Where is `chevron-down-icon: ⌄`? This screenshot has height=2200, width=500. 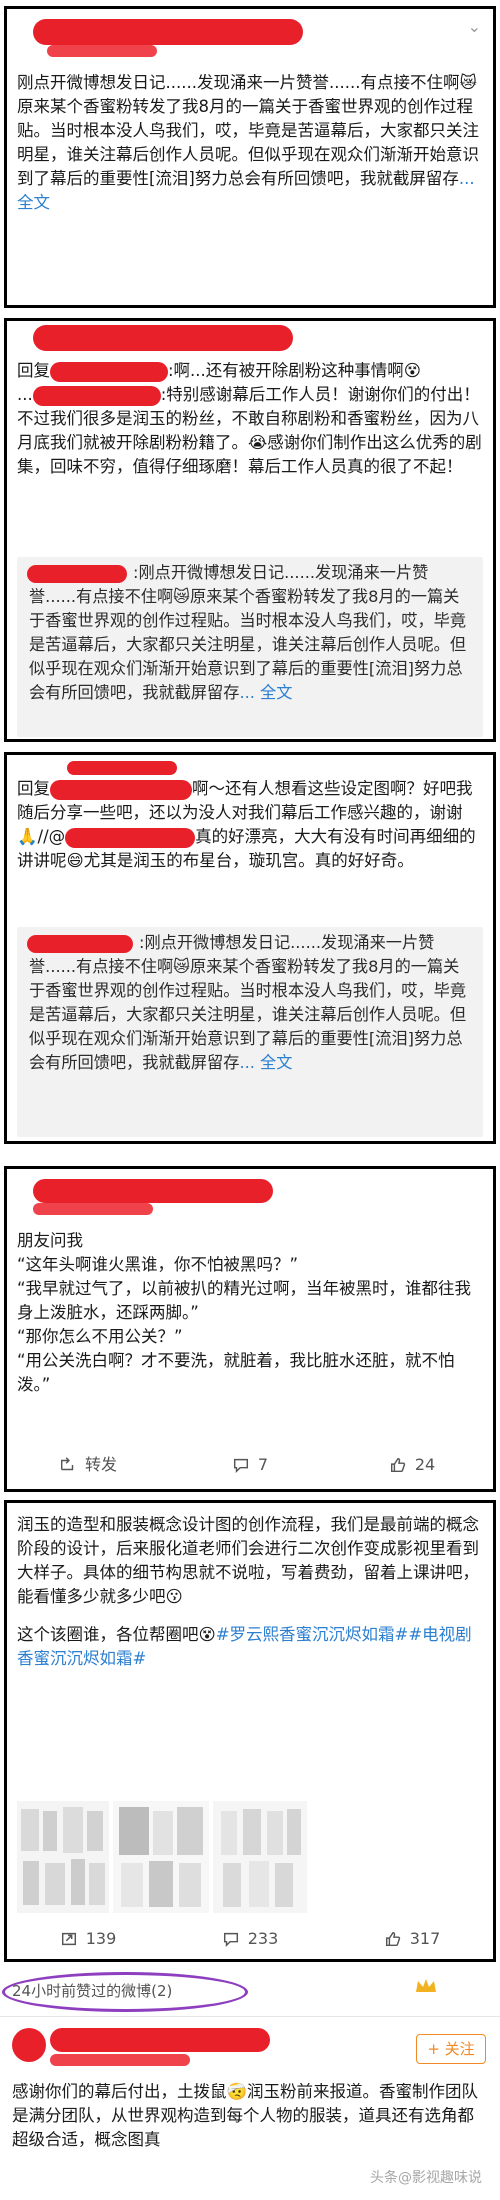 chevron-down-icon: ⌄ is located at coordinates (474, 27).